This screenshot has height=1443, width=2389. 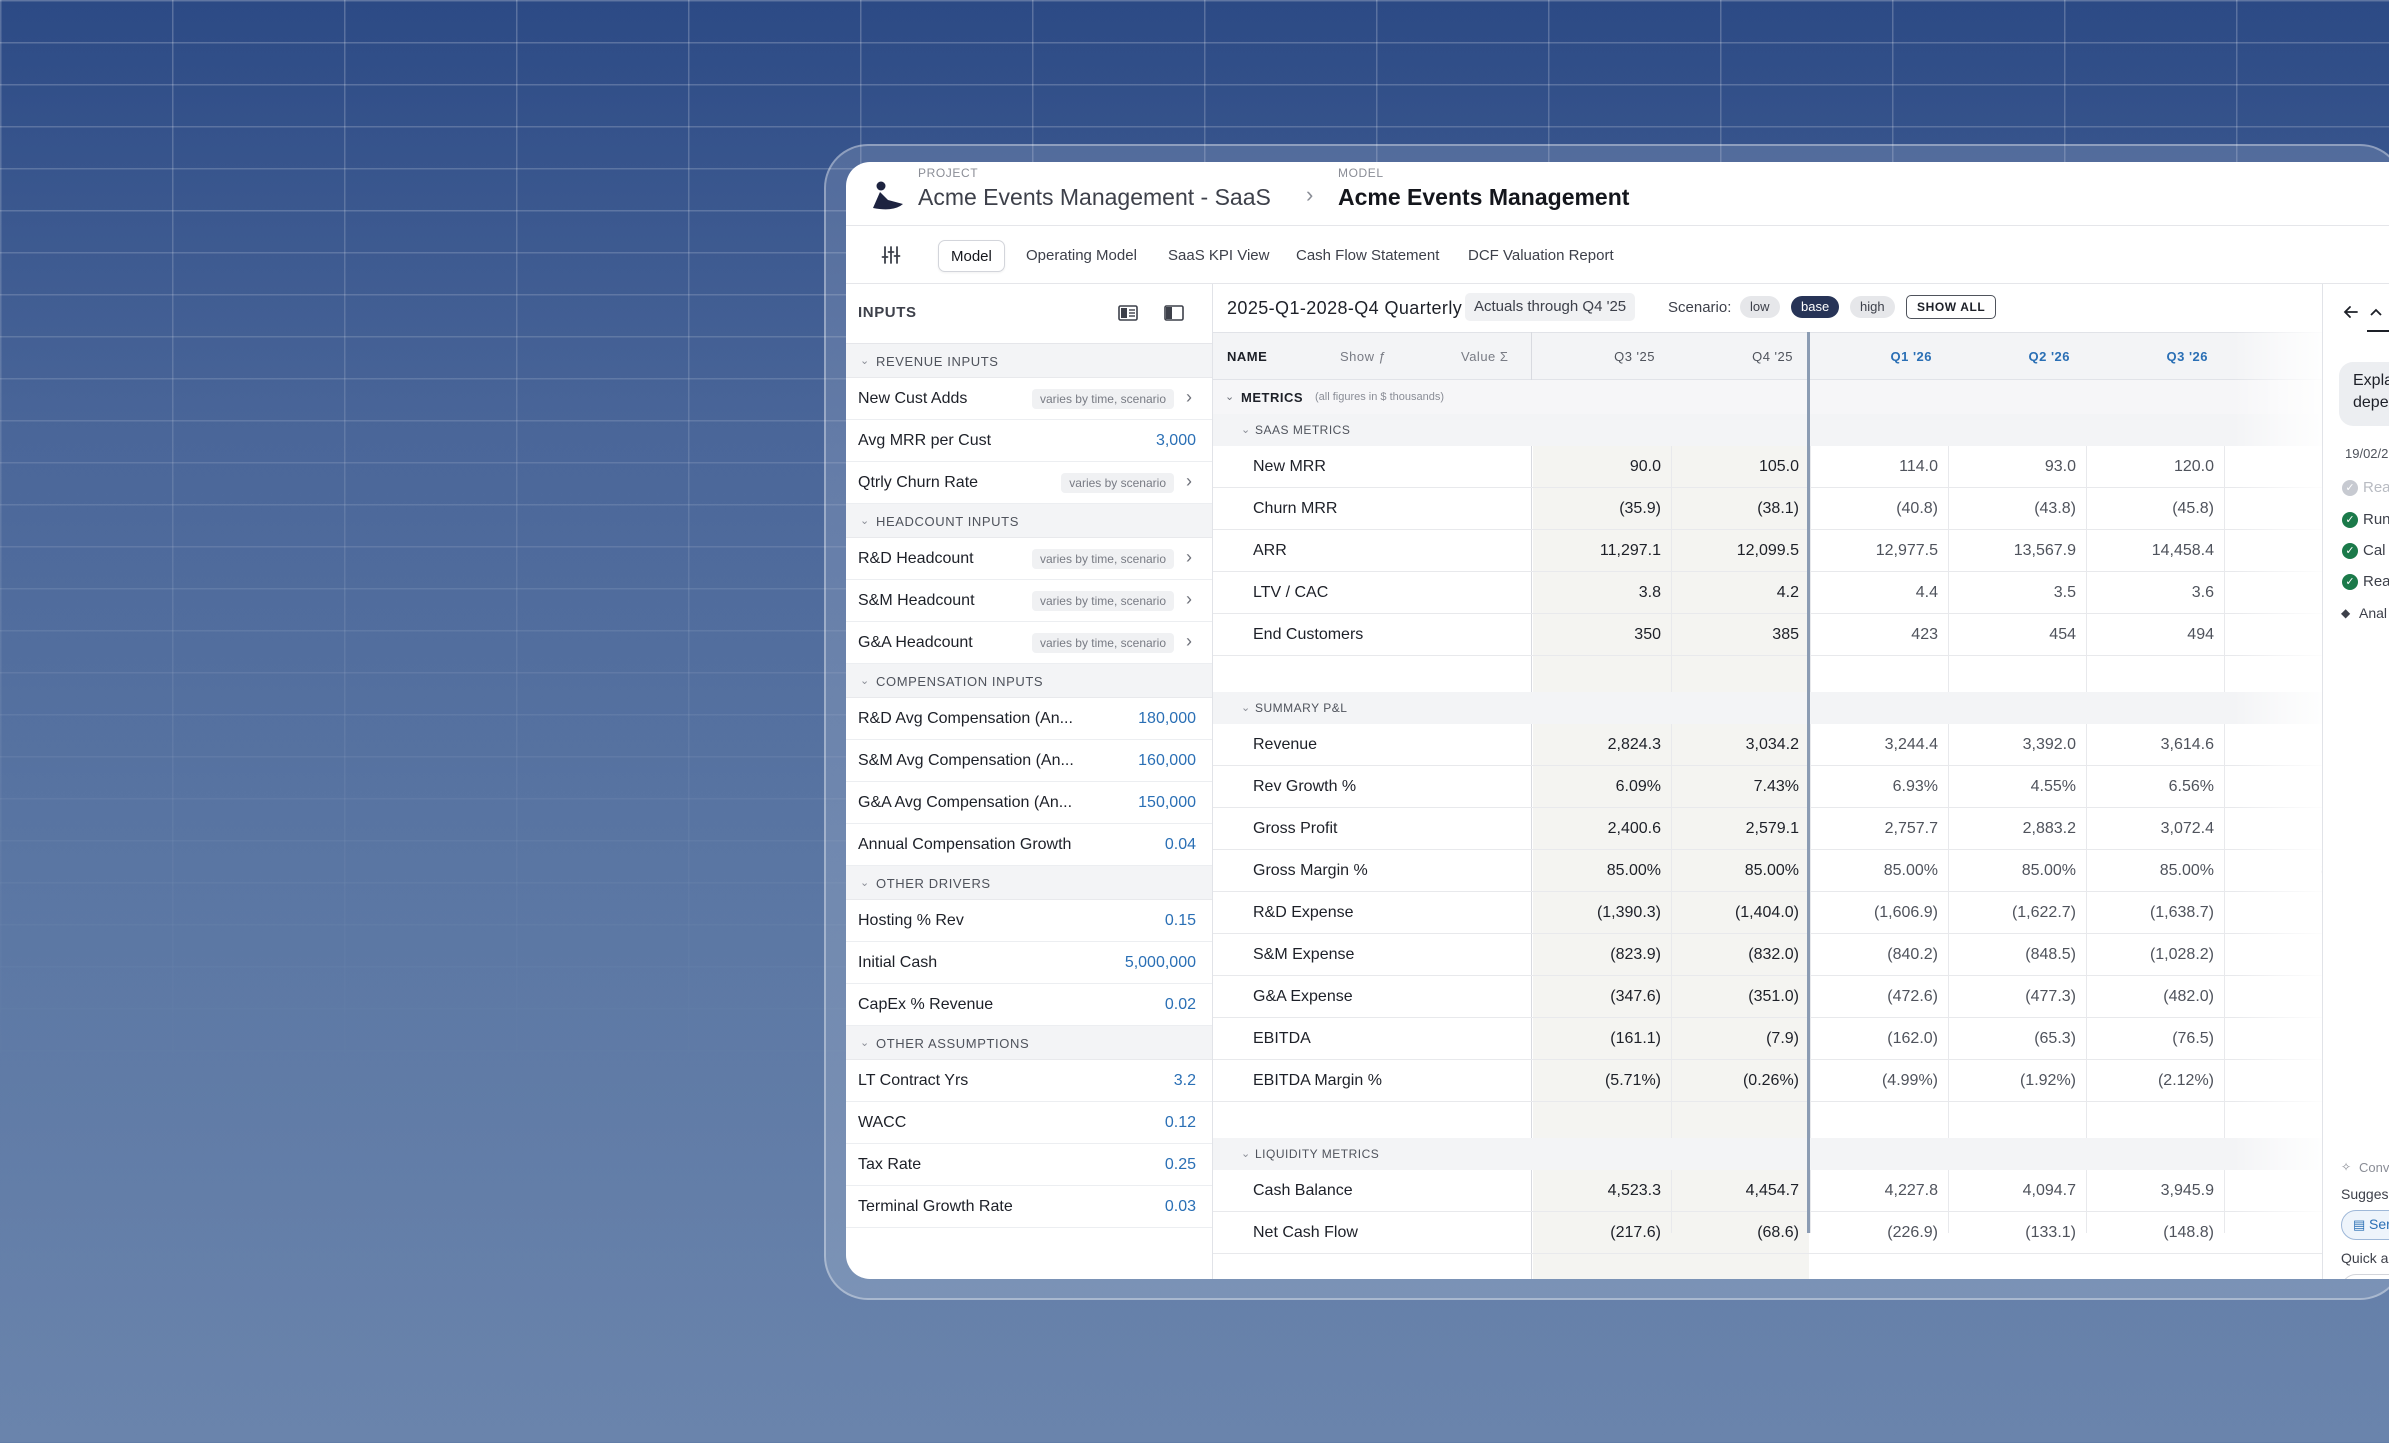 What do you see at coordinates (2012, 1081) in the screenshot?
I see `table-cell: (1.92%)` at bounding box center [2012, 1081].